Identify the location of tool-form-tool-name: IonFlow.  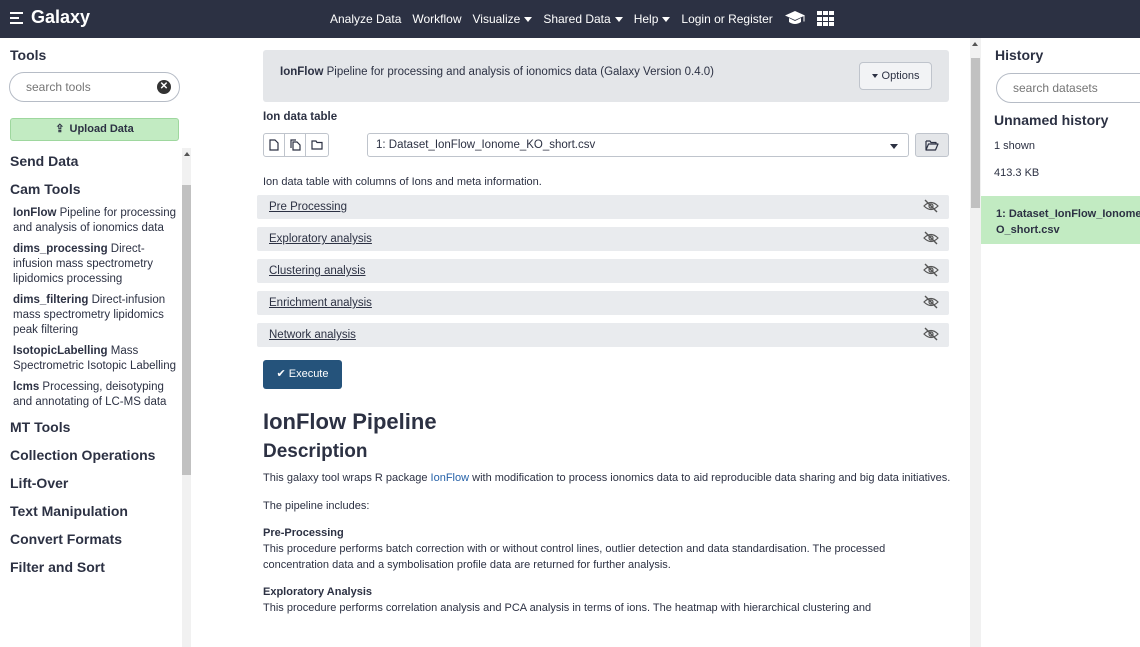
(302, 72).